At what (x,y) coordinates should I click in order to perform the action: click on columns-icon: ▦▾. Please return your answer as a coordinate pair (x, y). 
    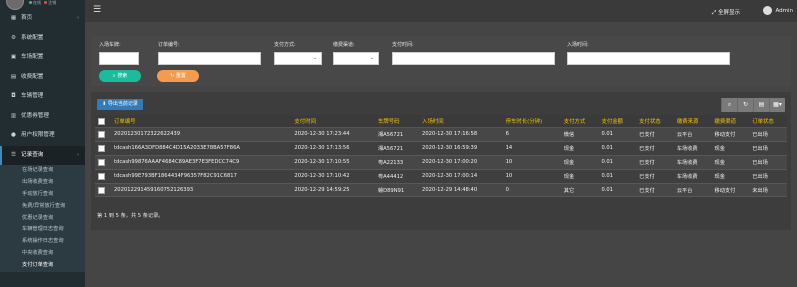
    Looking at the image, I should click on (777, 105).